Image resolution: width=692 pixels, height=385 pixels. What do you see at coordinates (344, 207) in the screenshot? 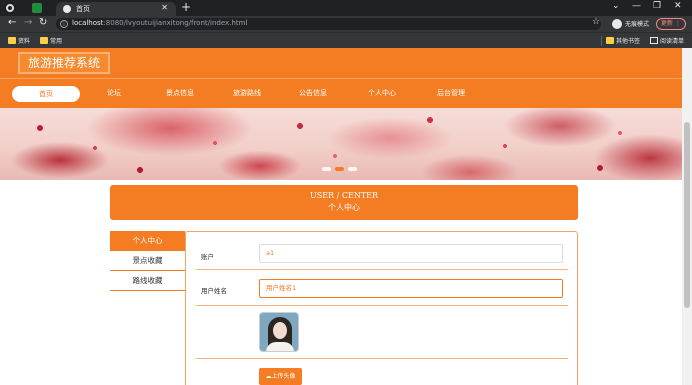
I see `heading-zh: 个人中心` at bounding box center [344, 207].